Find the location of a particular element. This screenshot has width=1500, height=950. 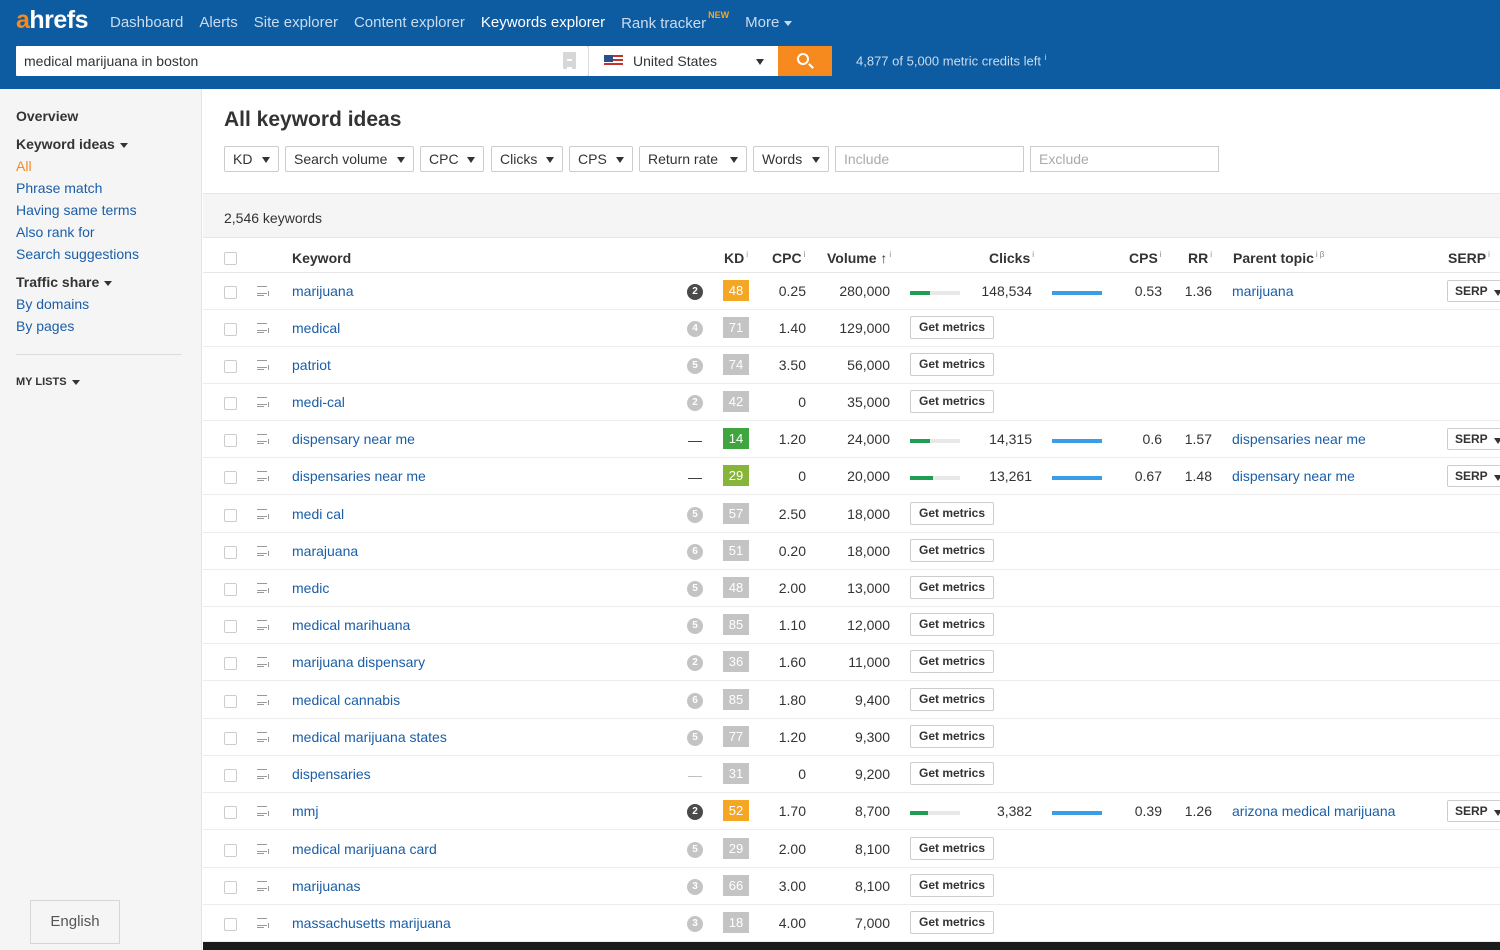

keyword-link: marijuanas is located at coordinates (326, 886).